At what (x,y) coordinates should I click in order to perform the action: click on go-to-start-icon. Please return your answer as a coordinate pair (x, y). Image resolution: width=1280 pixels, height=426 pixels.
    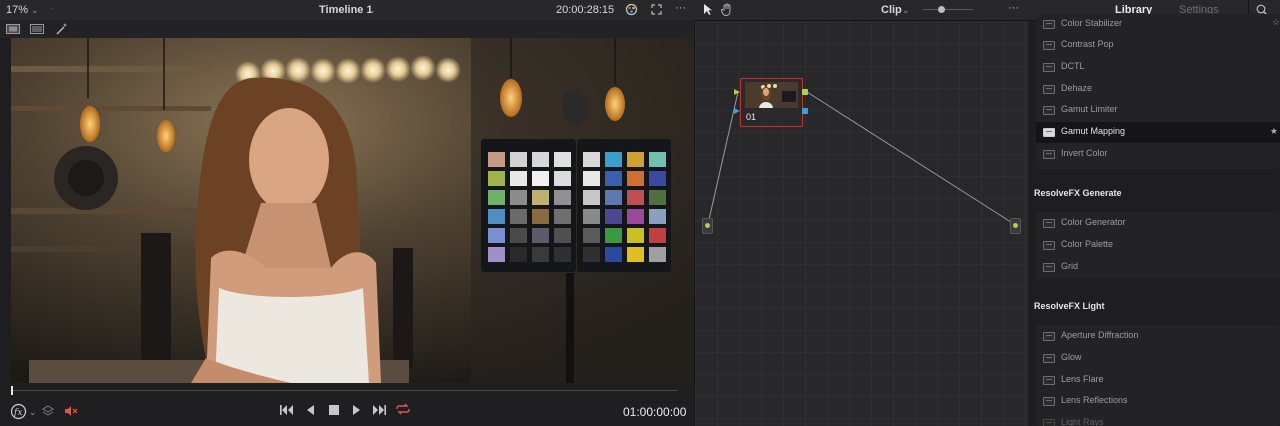
    Looking at the image, I should click on (287, 411).